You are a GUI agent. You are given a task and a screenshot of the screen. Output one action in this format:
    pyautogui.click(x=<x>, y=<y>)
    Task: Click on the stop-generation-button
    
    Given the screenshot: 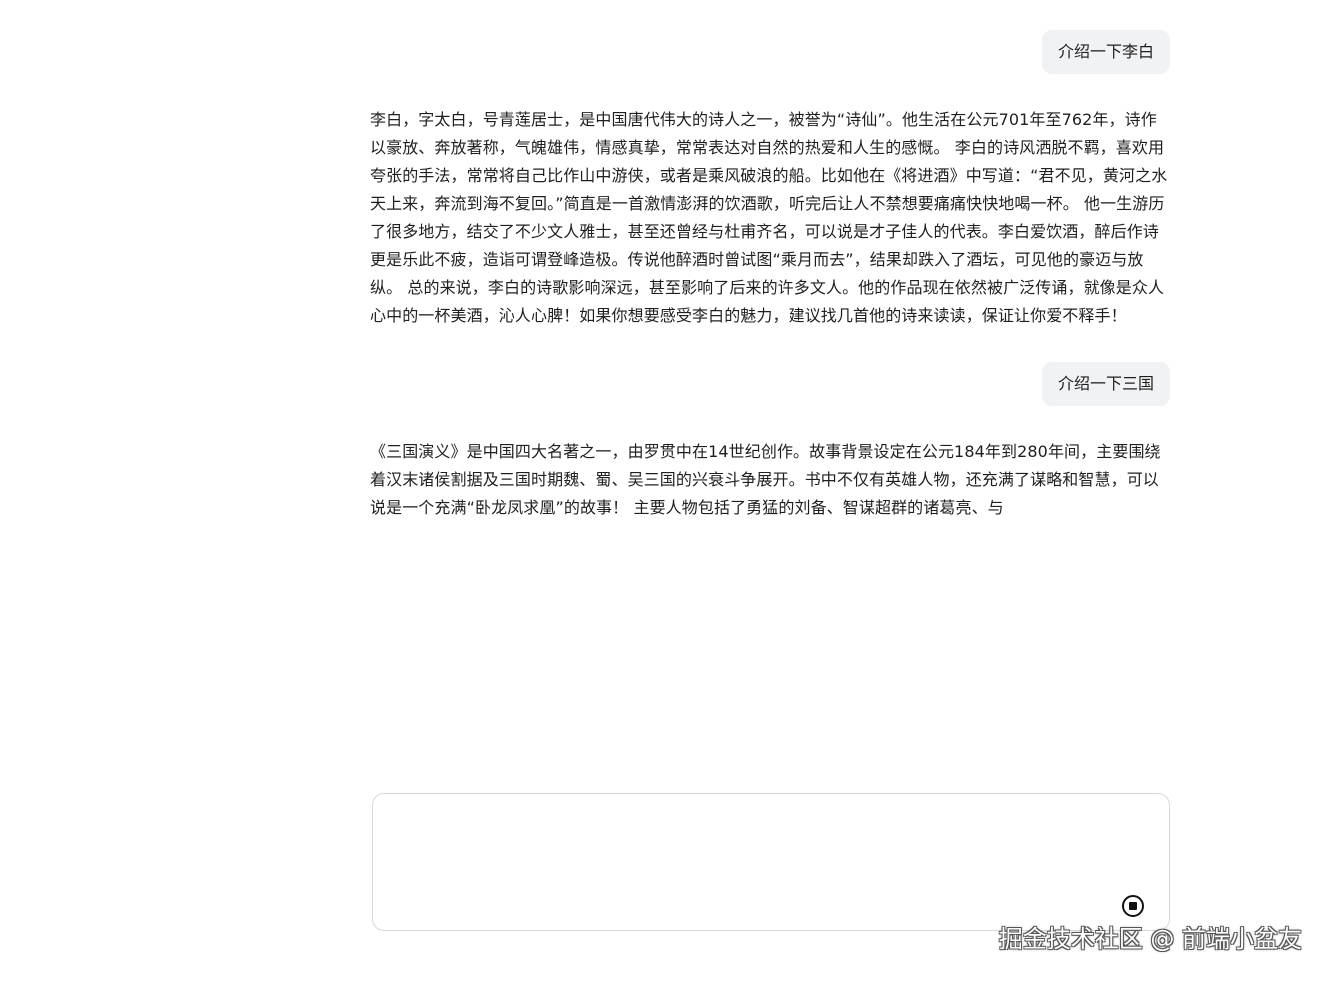 What is the action you would take?
    pyautogui.click(x=1133, y=906)
    